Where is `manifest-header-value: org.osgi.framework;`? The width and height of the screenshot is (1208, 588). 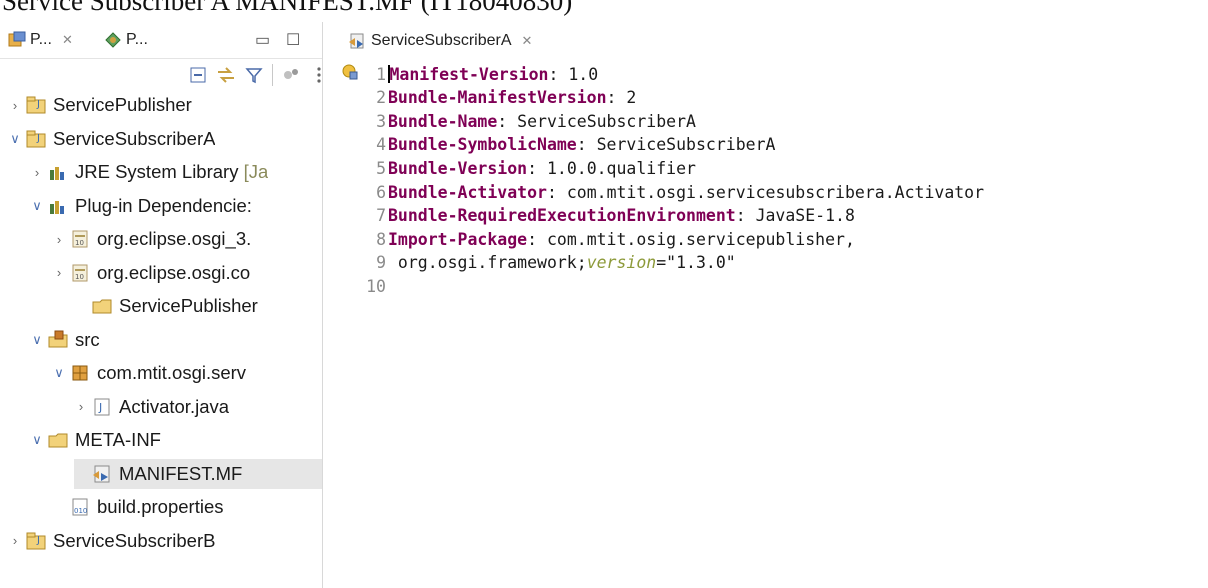
manifest-header-value: org.osgi.framework; is located at coordinates (487, 263).